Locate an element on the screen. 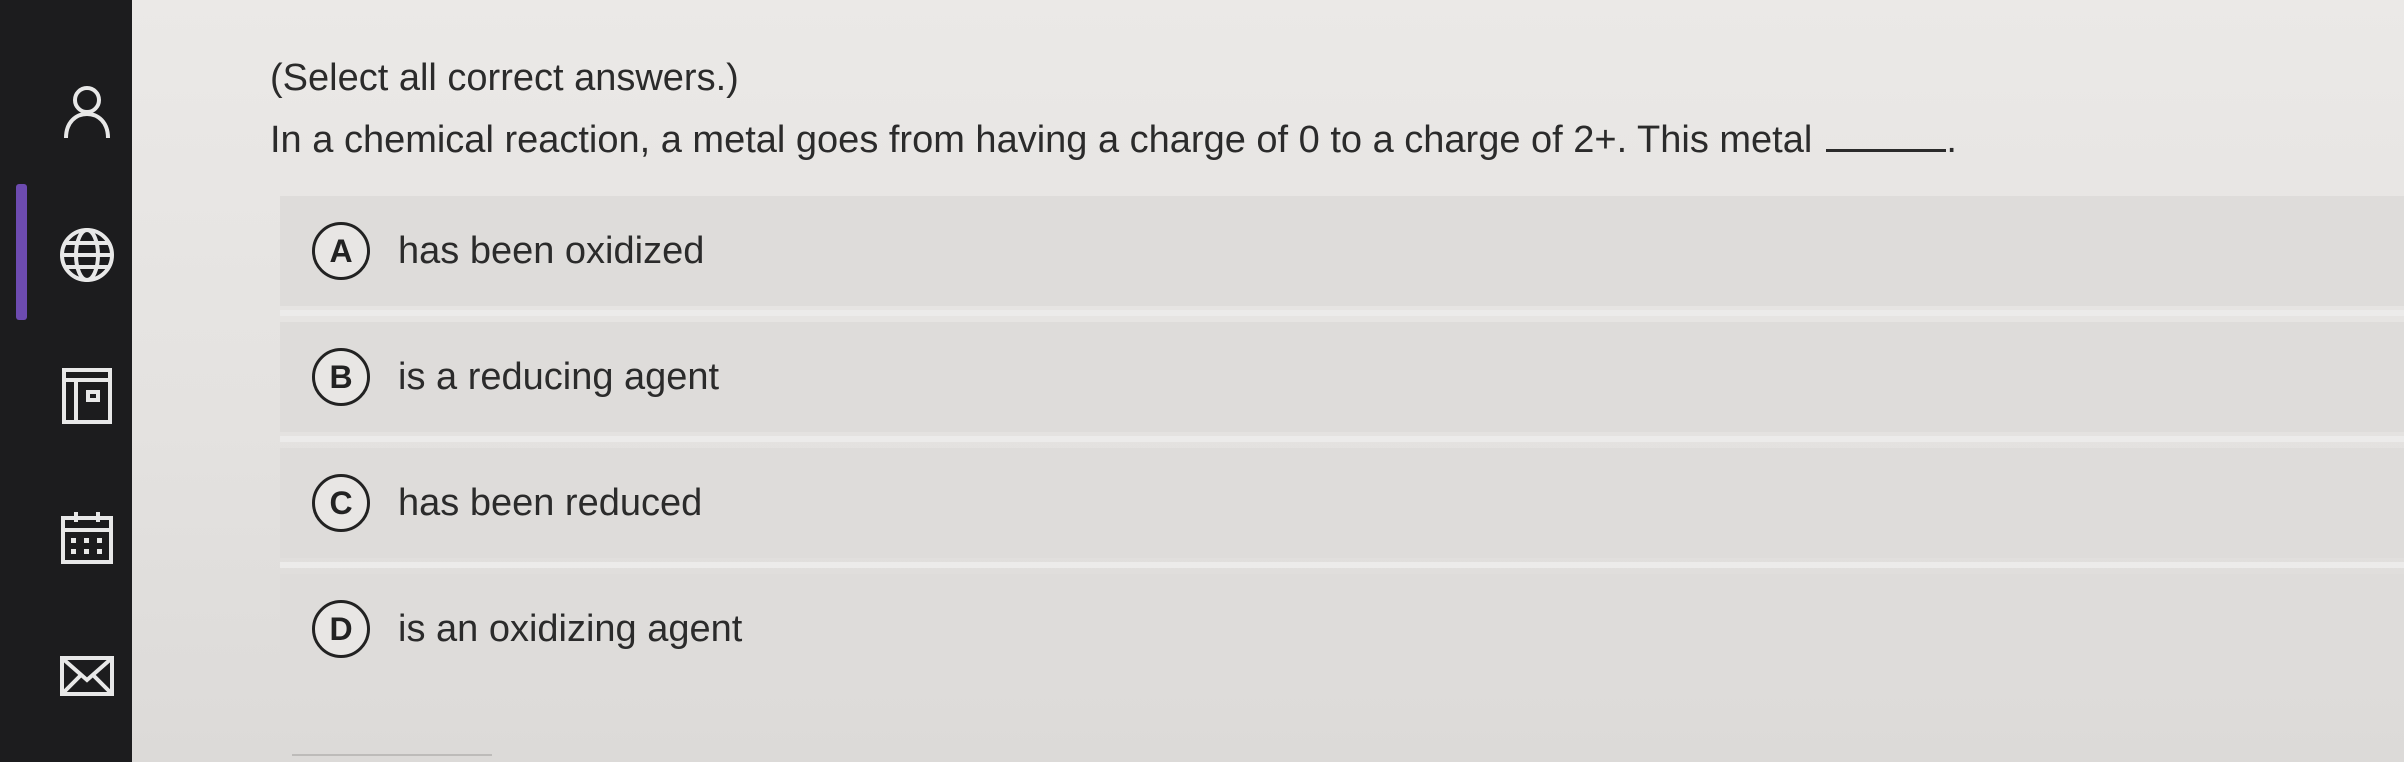  question-instructions: (Select all correct answers.) is located at coordinates (504, 78).